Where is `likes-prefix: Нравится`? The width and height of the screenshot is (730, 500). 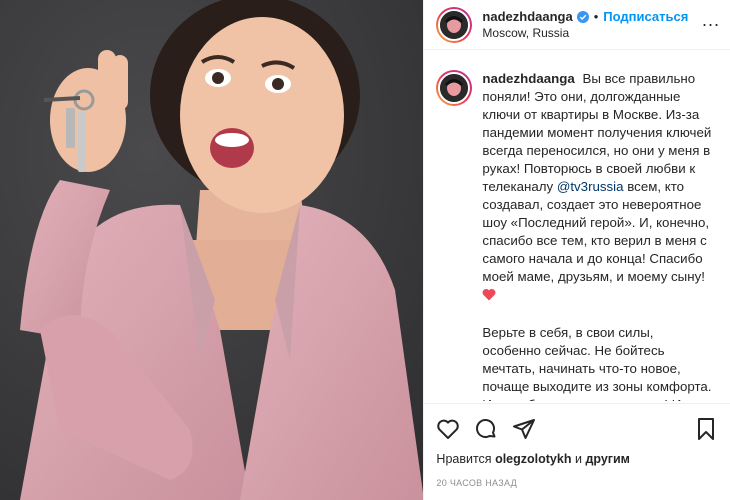 likes-prefix: Нравится is located at coordinates (464, 459).